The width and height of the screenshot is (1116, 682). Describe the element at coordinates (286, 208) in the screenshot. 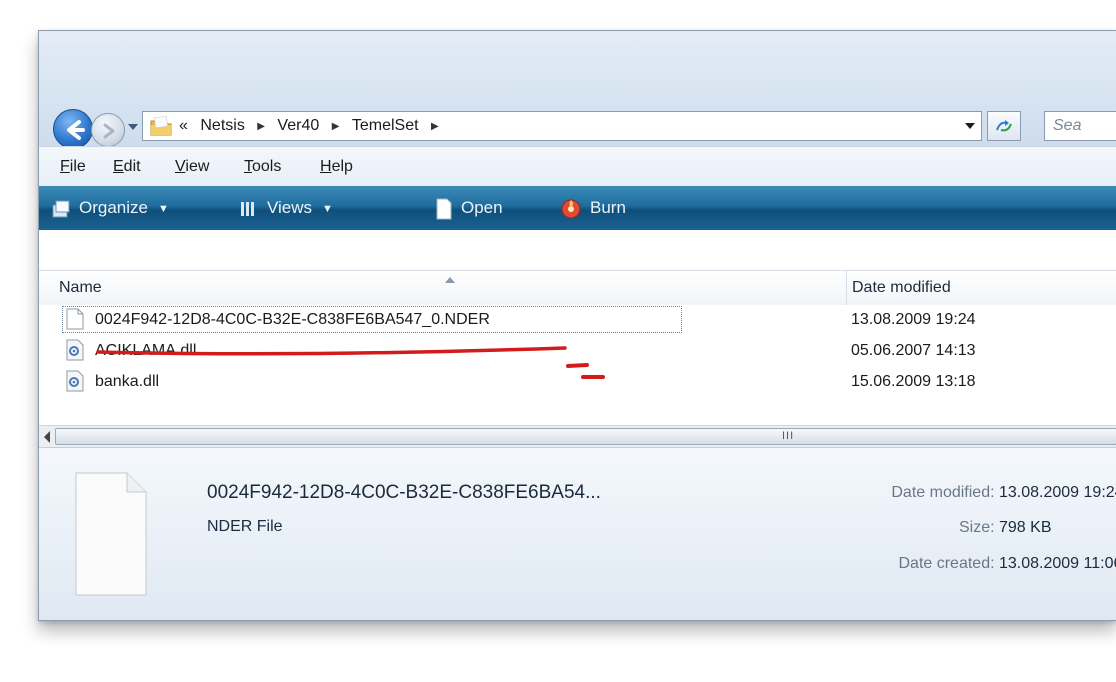

I see `views-button: Views ▼` at that location.